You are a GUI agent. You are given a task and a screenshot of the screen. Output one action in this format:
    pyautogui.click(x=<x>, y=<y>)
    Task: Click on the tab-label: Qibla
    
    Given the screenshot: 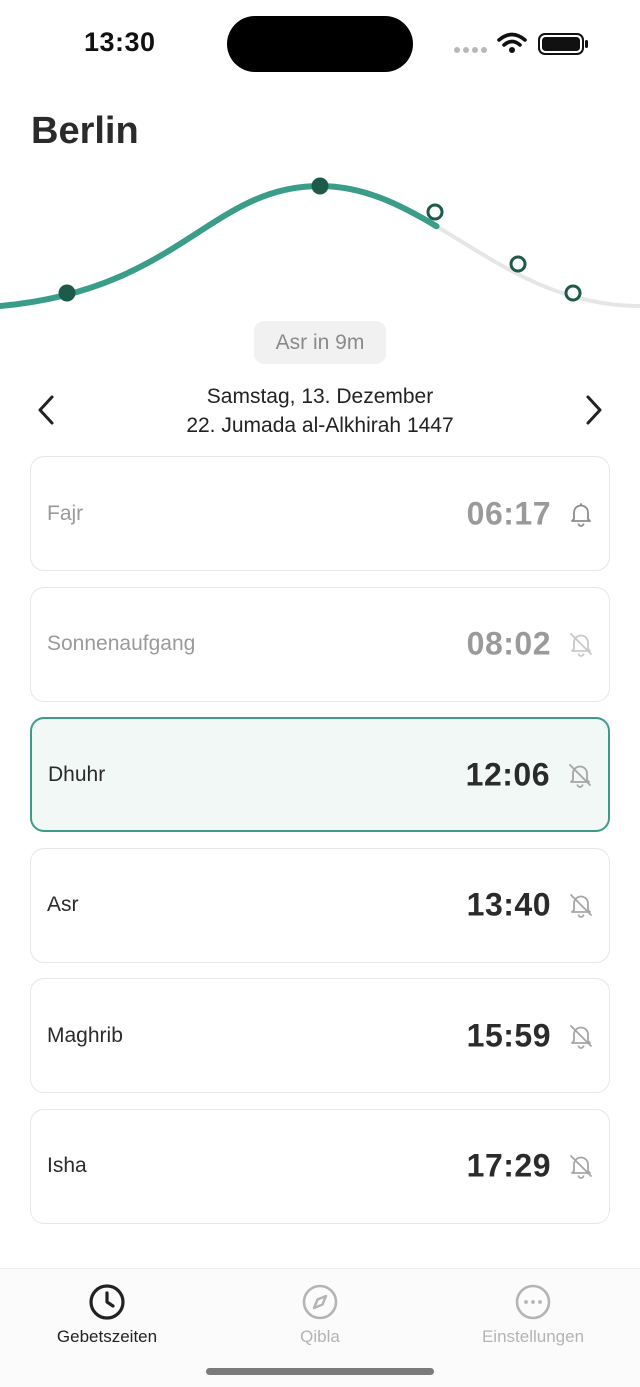 What is the action you would take?
    pyautogui.click(x=320, y=1336)
    